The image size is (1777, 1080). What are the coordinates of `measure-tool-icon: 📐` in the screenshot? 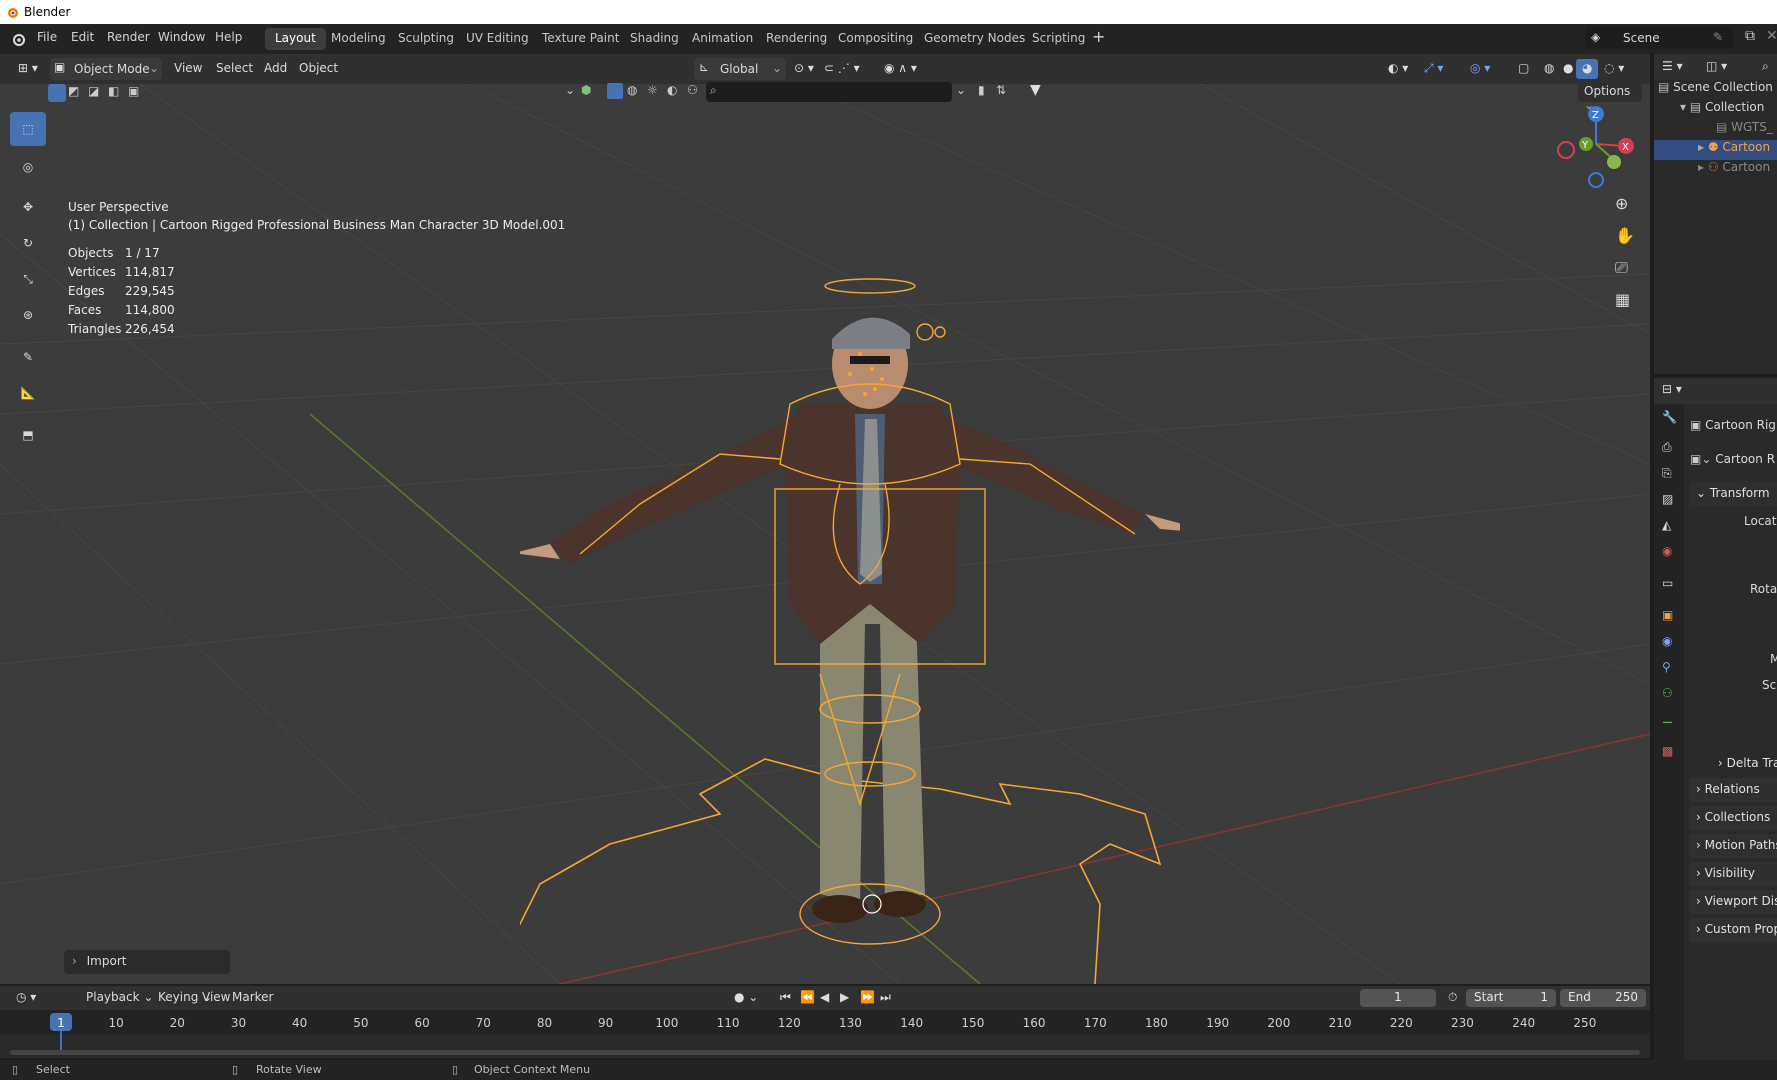 It's located at (28, 393).